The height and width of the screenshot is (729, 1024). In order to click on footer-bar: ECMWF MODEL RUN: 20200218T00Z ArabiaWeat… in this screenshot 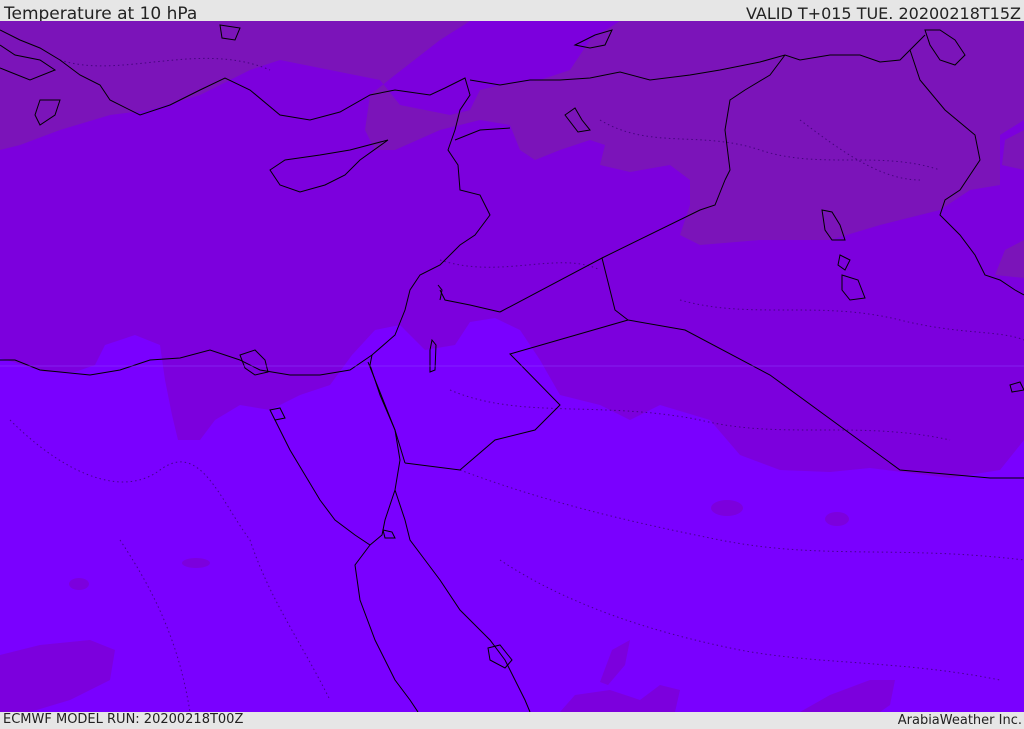, I will do `click(512, 720)`.